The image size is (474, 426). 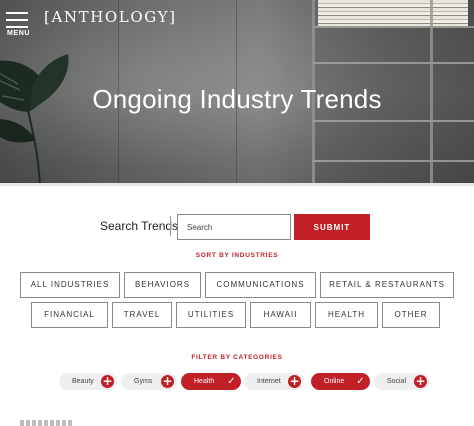 What do you see at coordinates (237, 357) in the screenshot?
I see `categories-heading: FILTER BY CATEGORIES` at bounding box center [237, 357].